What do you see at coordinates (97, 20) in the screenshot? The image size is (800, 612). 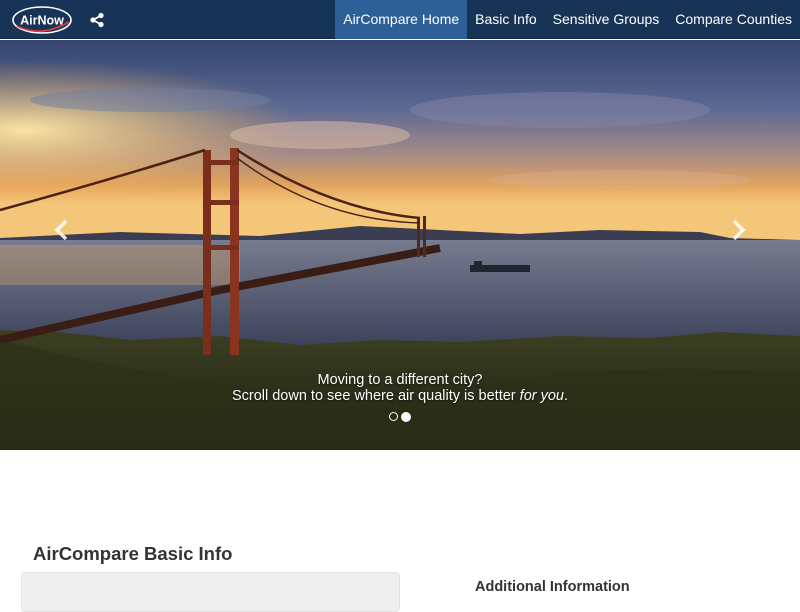 I see `share-icon` at bounding box center [97, 20].